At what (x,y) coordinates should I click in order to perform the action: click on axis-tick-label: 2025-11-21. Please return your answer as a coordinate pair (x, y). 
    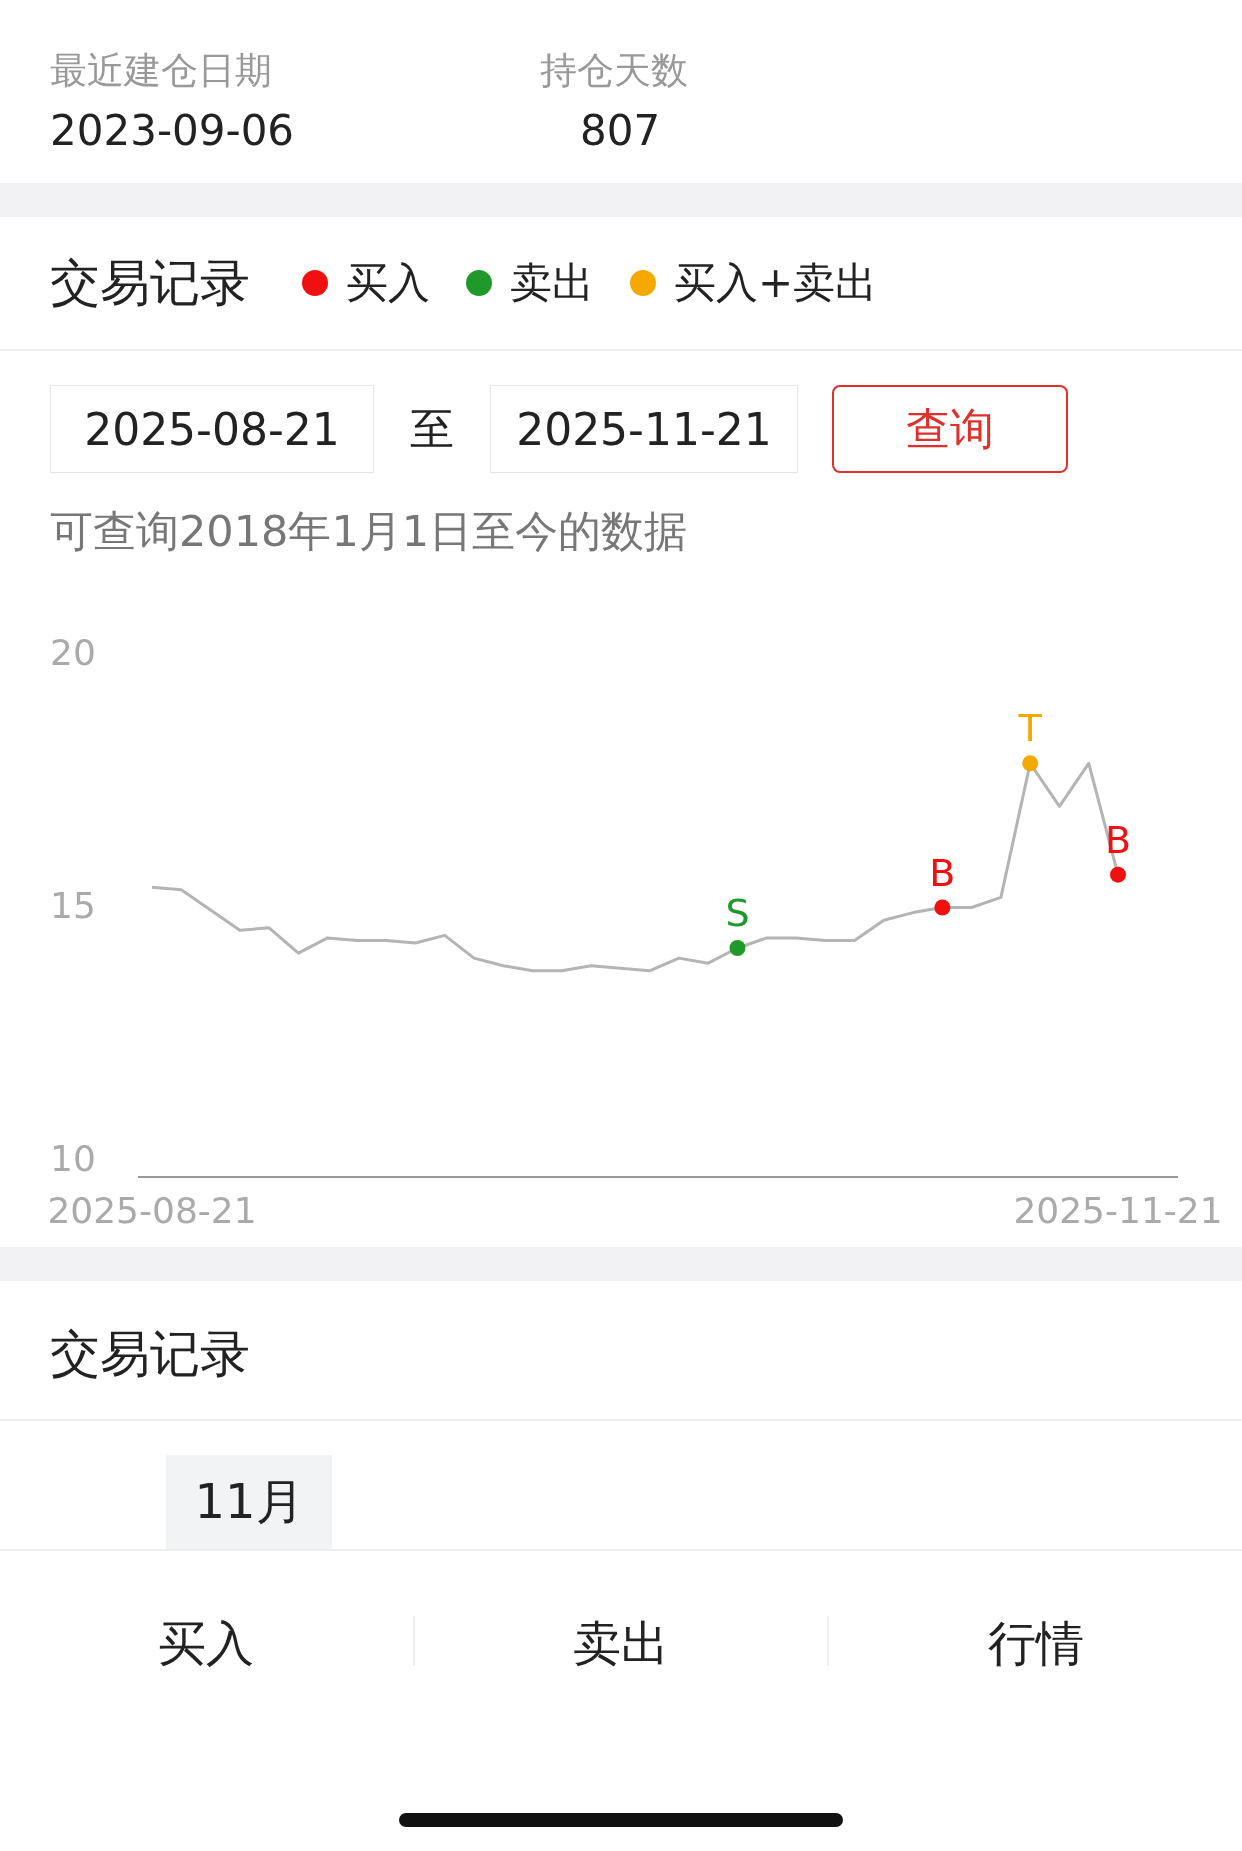
    Looking at the image, I should click on (1118, 1210).